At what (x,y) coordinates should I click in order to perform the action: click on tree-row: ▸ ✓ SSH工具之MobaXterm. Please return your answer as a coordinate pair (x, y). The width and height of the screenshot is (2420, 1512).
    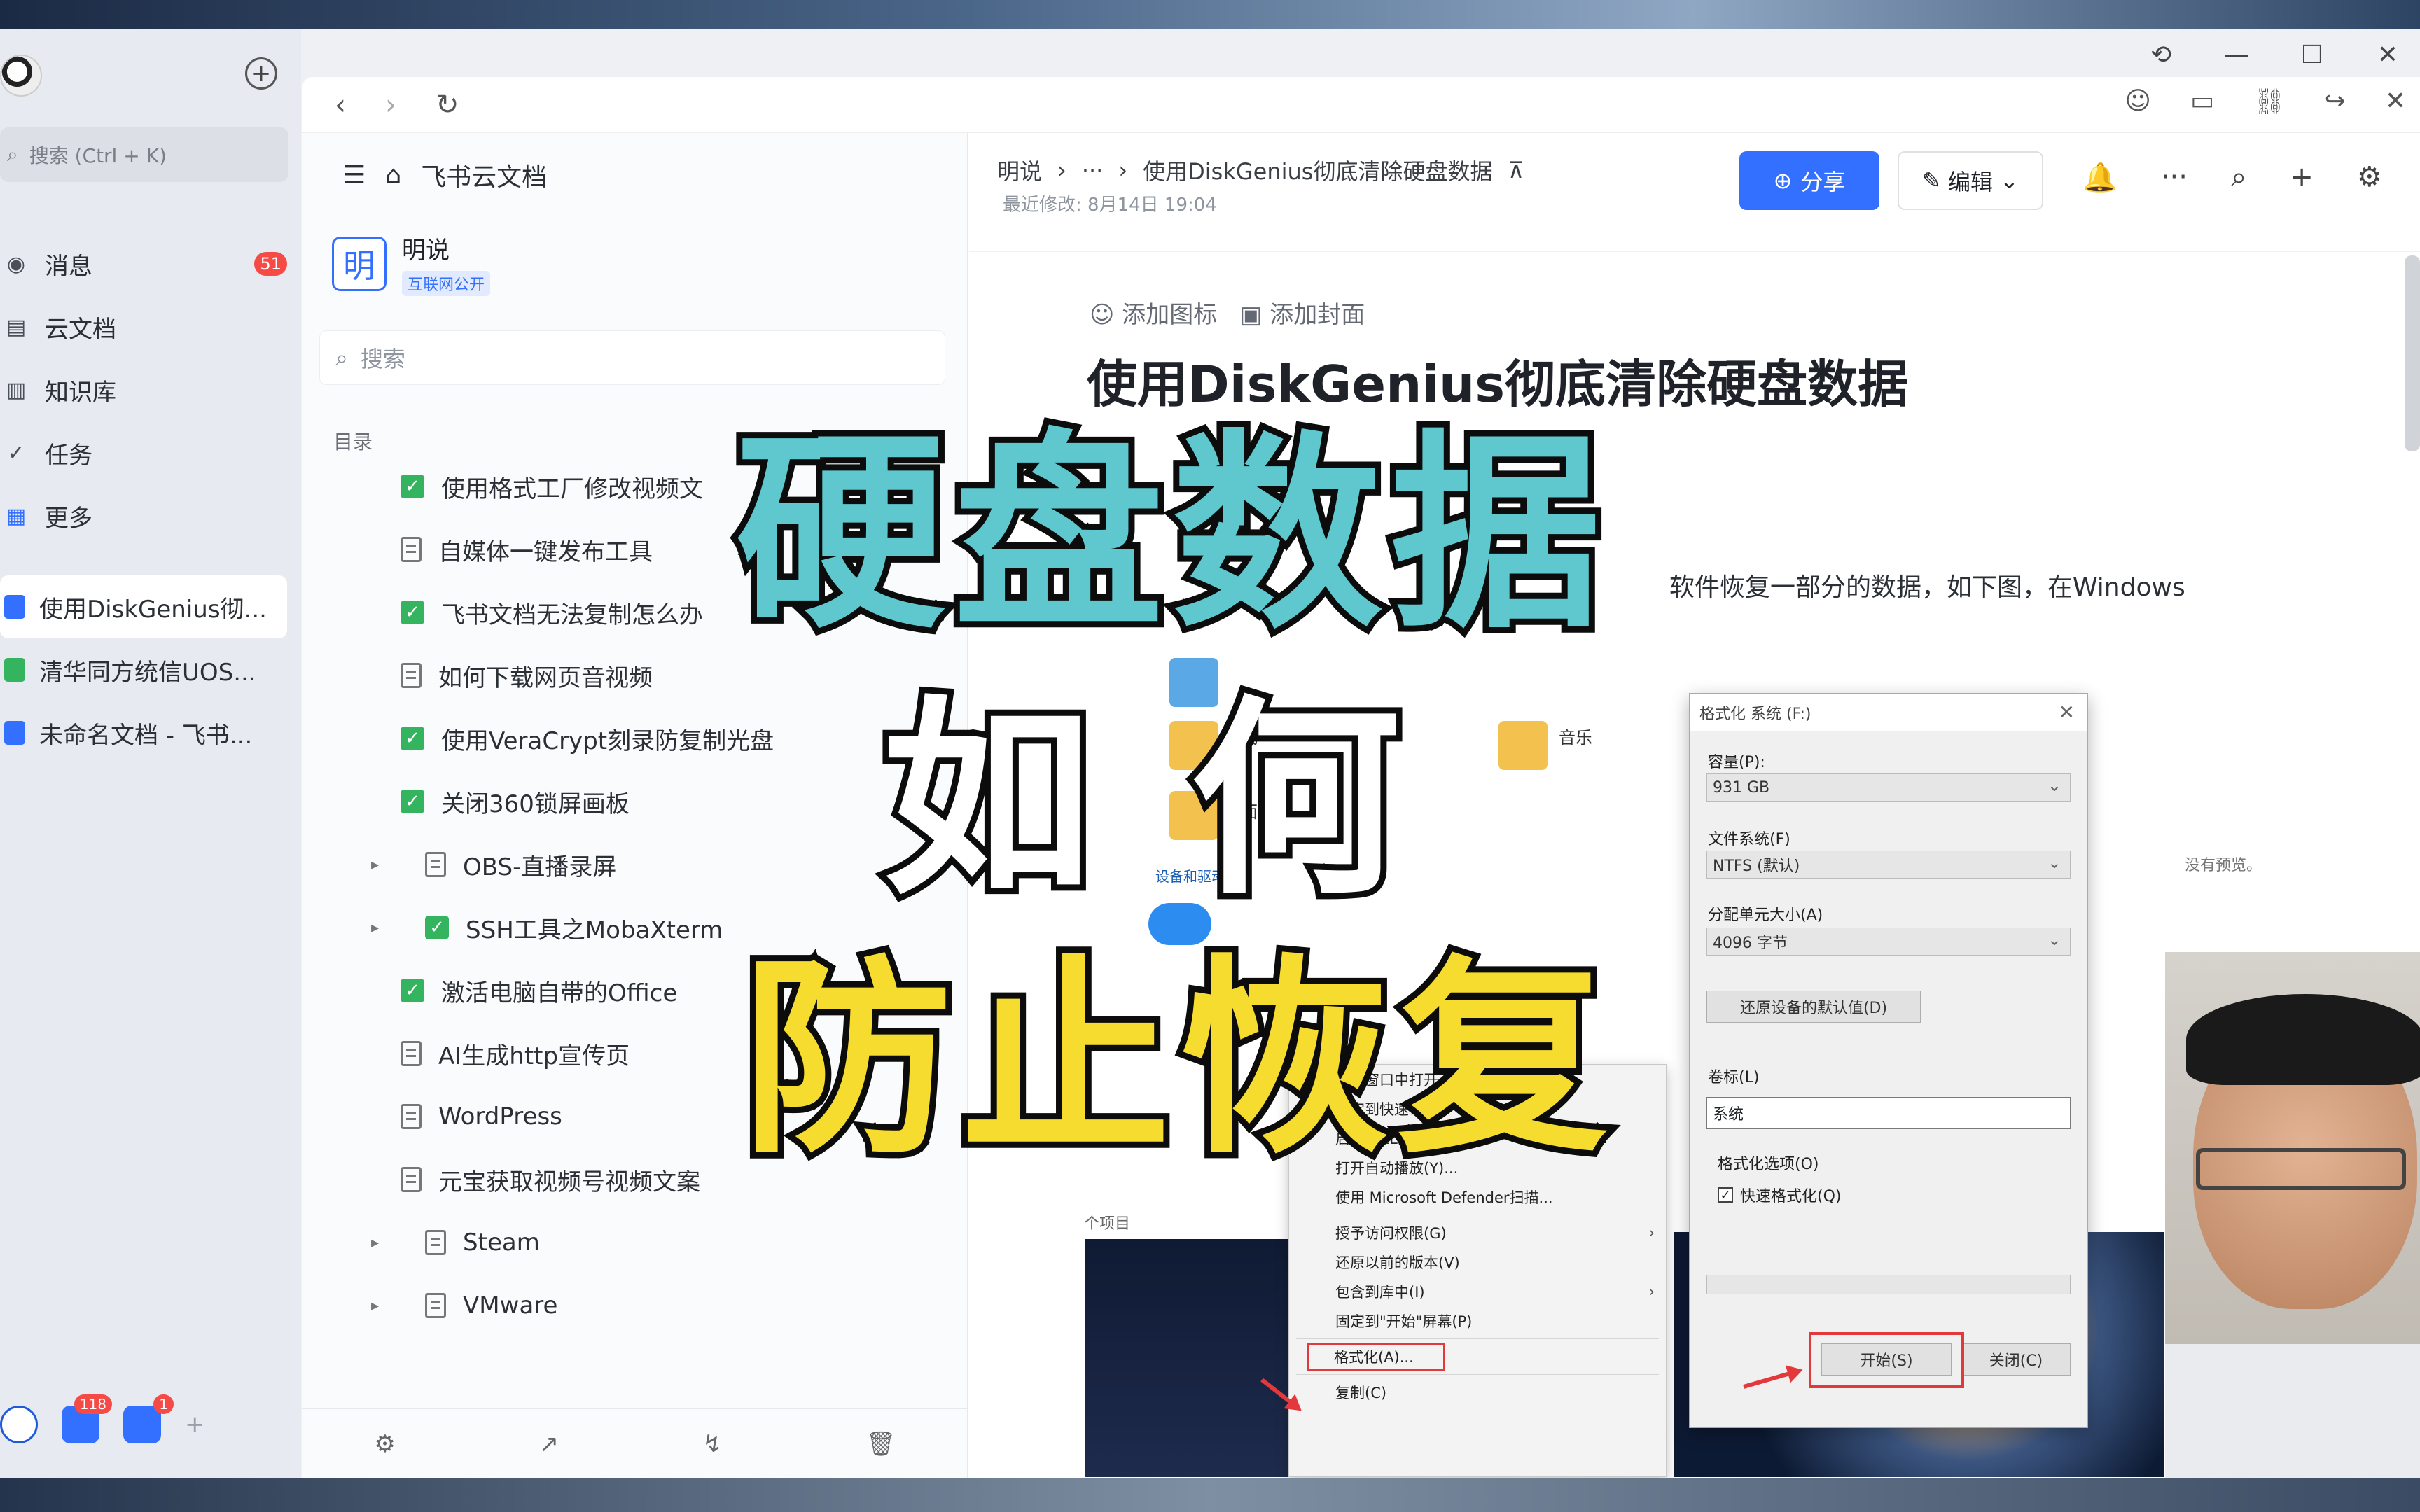
    Looking at the image, I should click on (635, 927).